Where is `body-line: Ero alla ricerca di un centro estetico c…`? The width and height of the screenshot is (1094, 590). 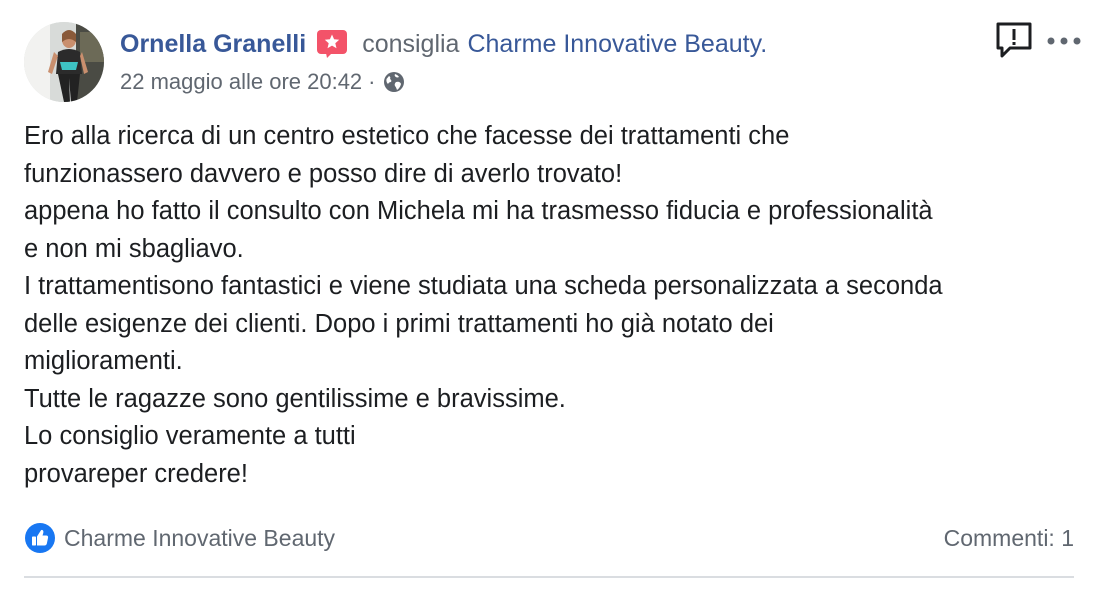 body-line: Ero alla ricerca di un centro estetico c… is located at coordinates (407, 136).